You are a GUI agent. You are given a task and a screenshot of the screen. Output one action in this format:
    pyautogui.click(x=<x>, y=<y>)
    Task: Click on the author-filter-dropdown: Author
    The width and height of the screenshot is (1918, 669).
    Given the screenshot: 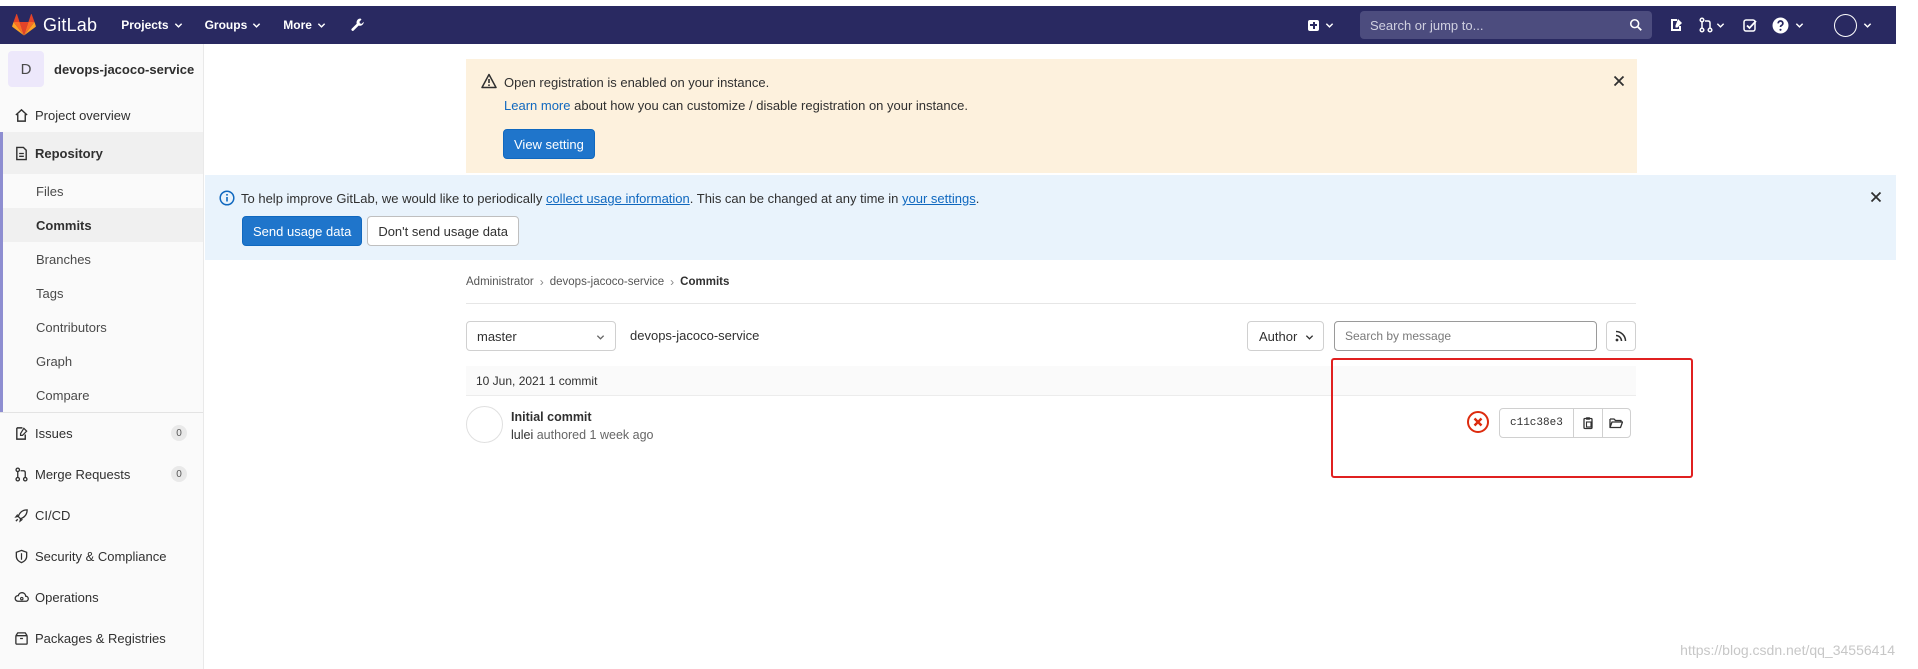 What is the action you would take?
    pyautogui.click(x=1285, y=336)
    